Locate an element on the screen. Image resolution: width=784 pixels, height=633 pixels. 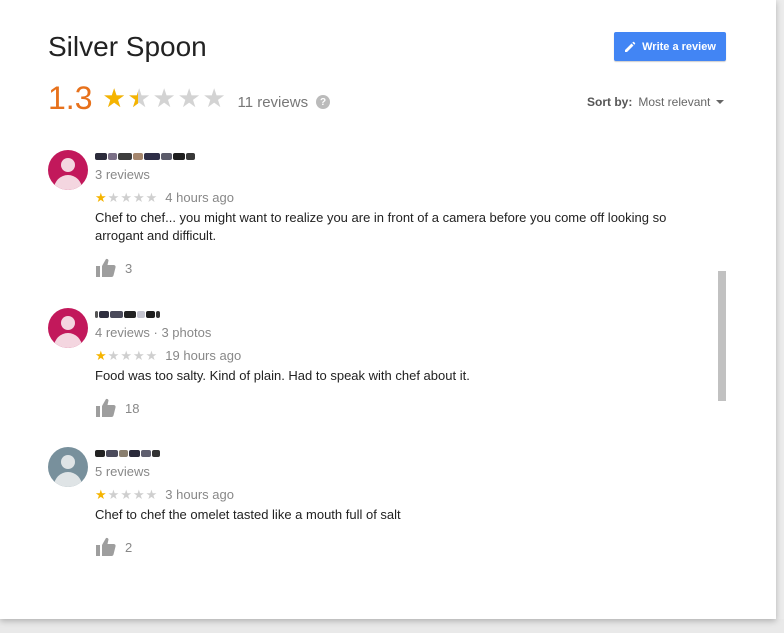
review-rating: ★ ★ ★ ★ ★ 4 hours ago is located at coordinates (164, 197).